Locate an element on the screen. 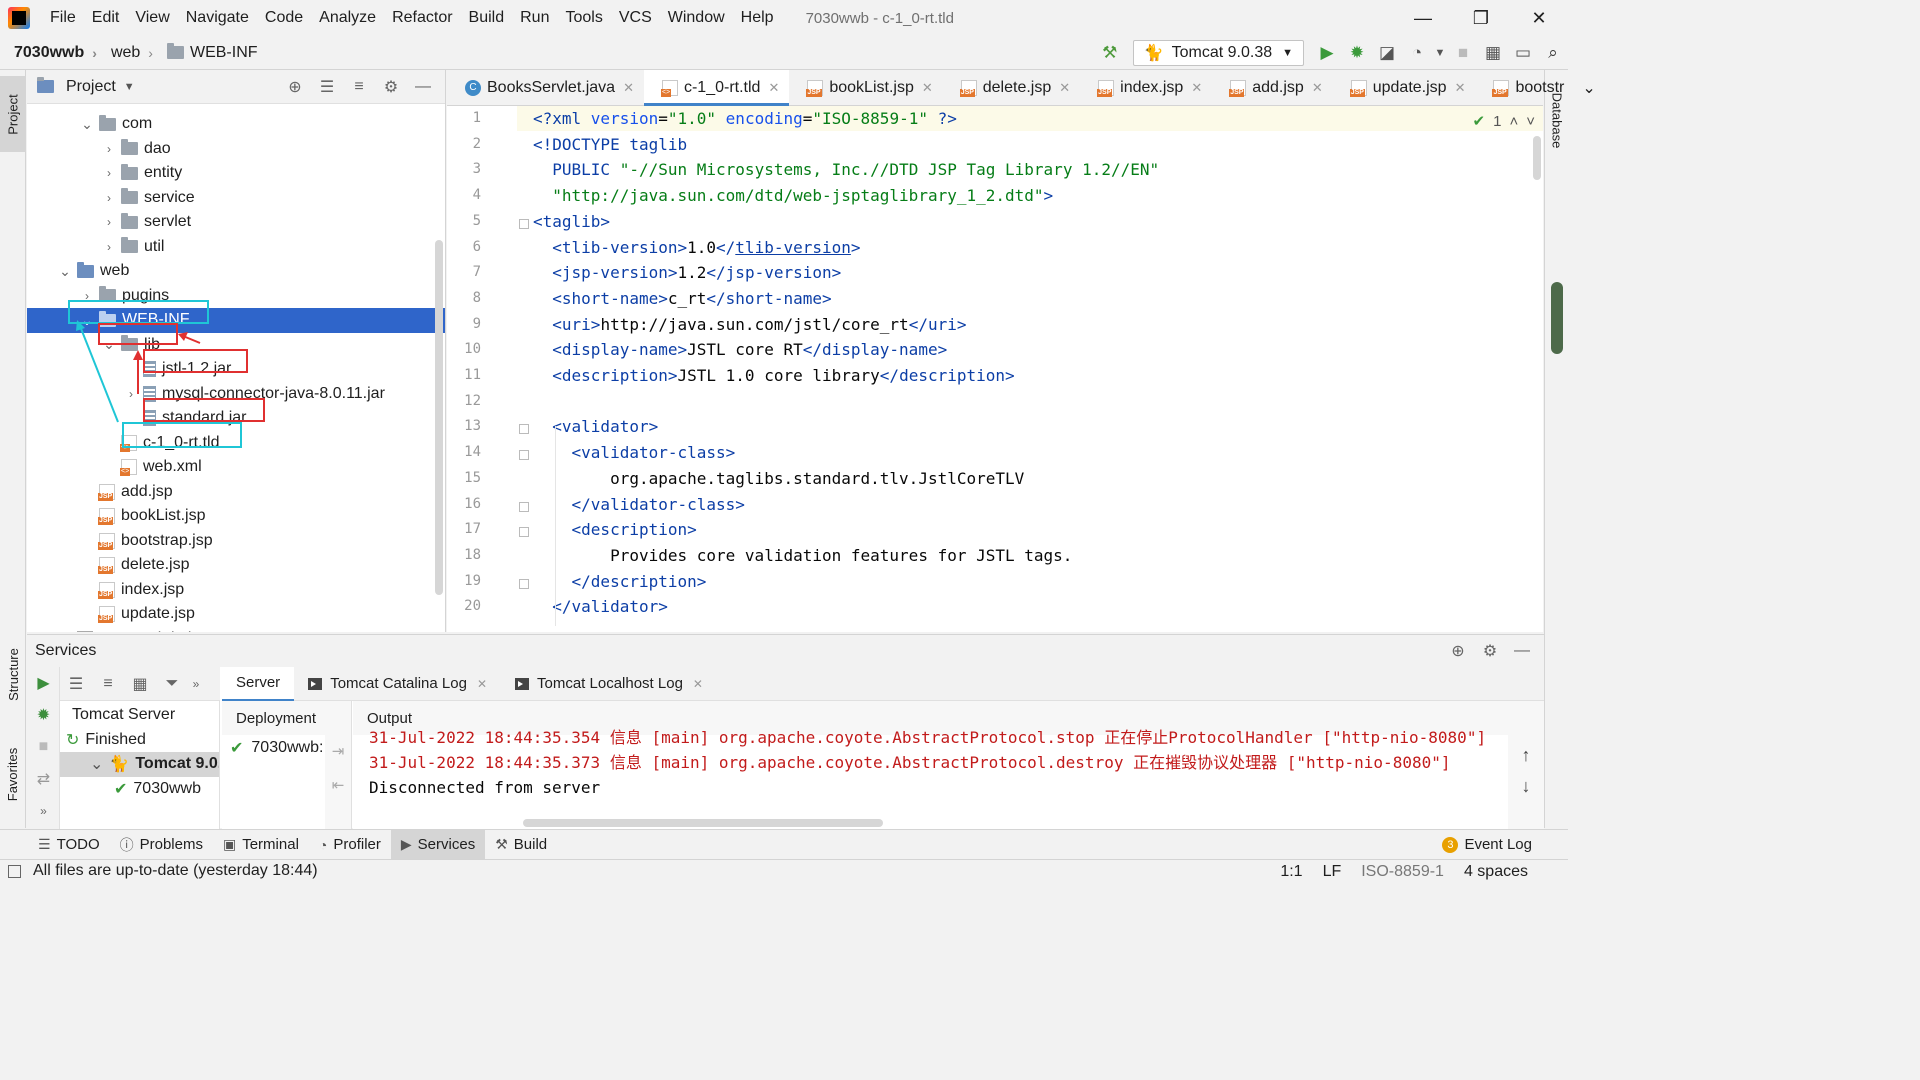 The width and height of the screenshot is (1920, 1080). menu-help: Help is located at coordinates (757, 18).